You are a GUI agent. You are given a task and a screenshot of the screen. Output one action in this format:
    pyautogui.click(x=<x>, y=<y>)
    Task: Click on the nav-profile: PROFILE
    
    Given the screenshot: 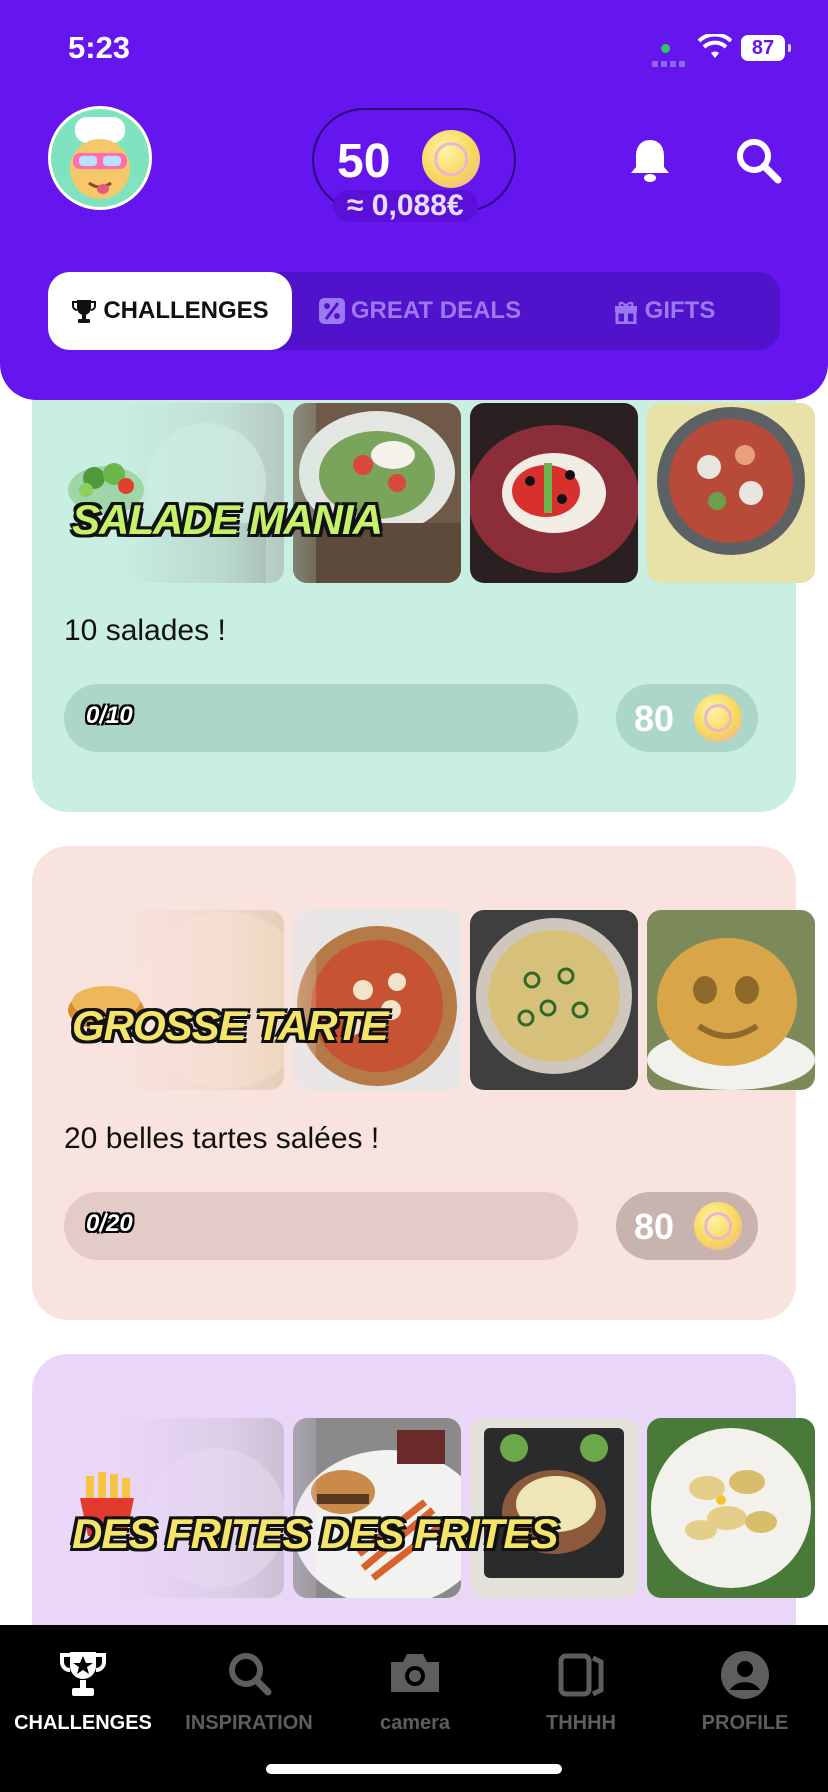 What is the action you would take?
    pyautogui.click(x=745, y=1692)
    